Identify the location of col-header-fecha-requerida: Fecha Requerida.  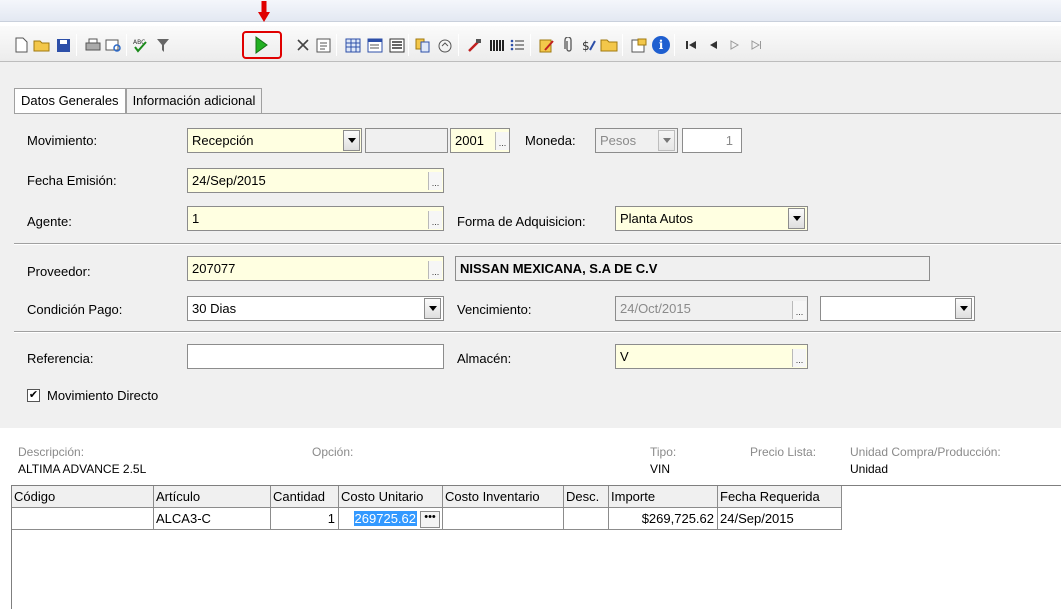
(780, 497).